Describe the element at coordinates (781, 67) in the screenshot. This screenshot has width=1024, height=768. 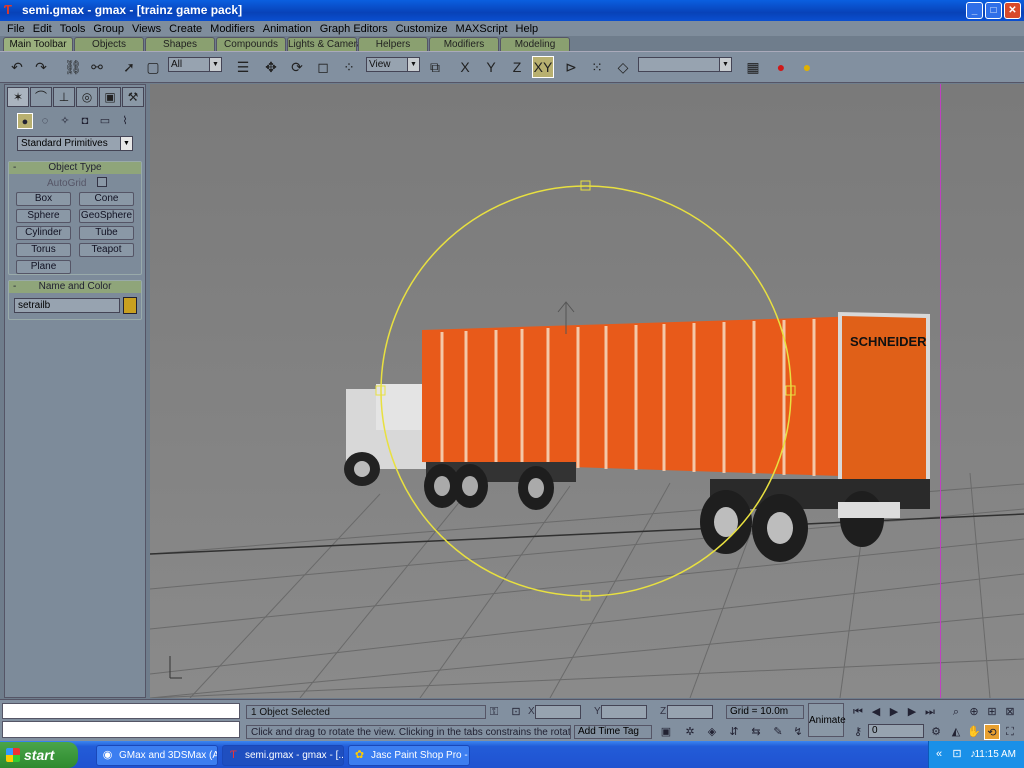
I see `render-icon: ●` at that location.